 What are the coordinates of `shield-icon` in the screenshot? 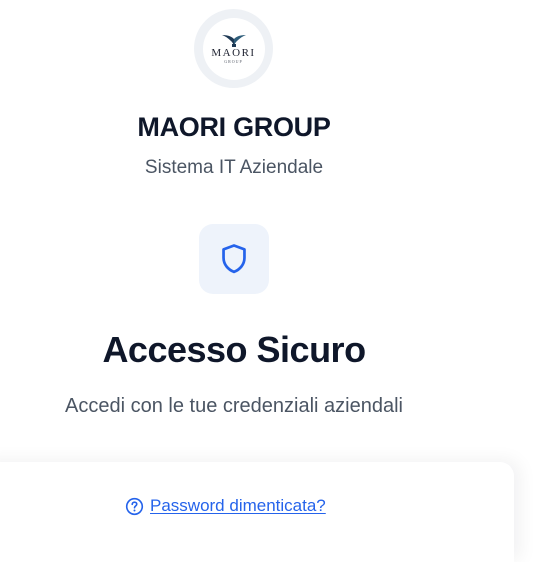 It's located at (234, 259).